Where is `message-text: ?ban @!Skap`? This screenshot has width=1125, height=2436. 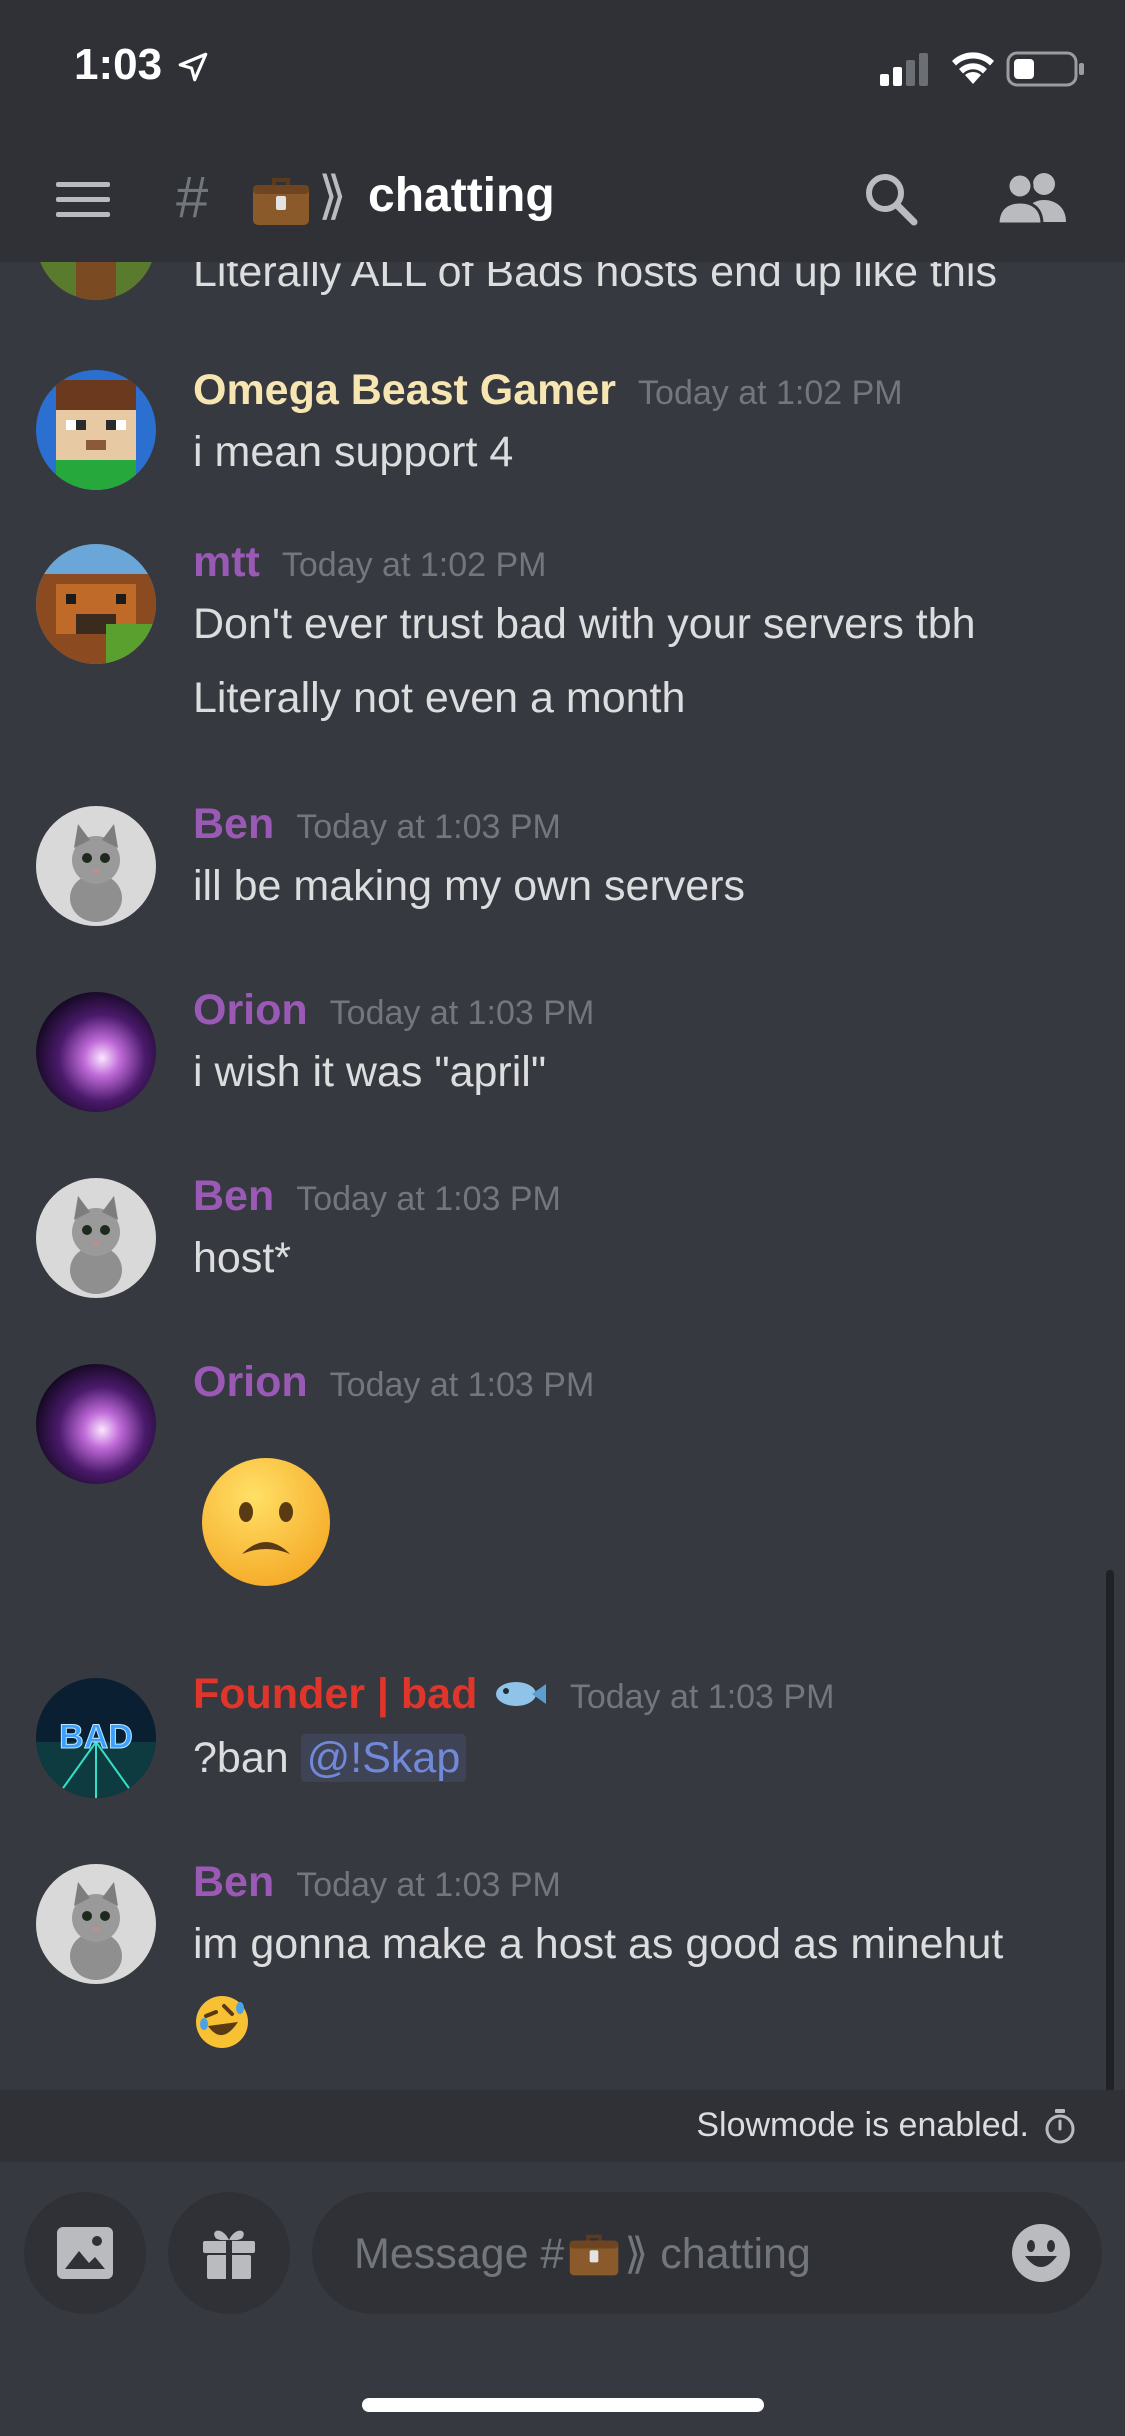
message-text: ?ban @!Skap is located at coordinates (330, 1758).